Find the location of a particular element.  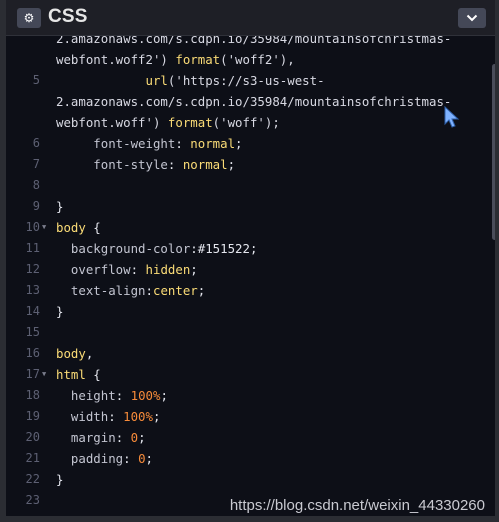

code-line: padding: 0; is located at coordinates (104, 458).